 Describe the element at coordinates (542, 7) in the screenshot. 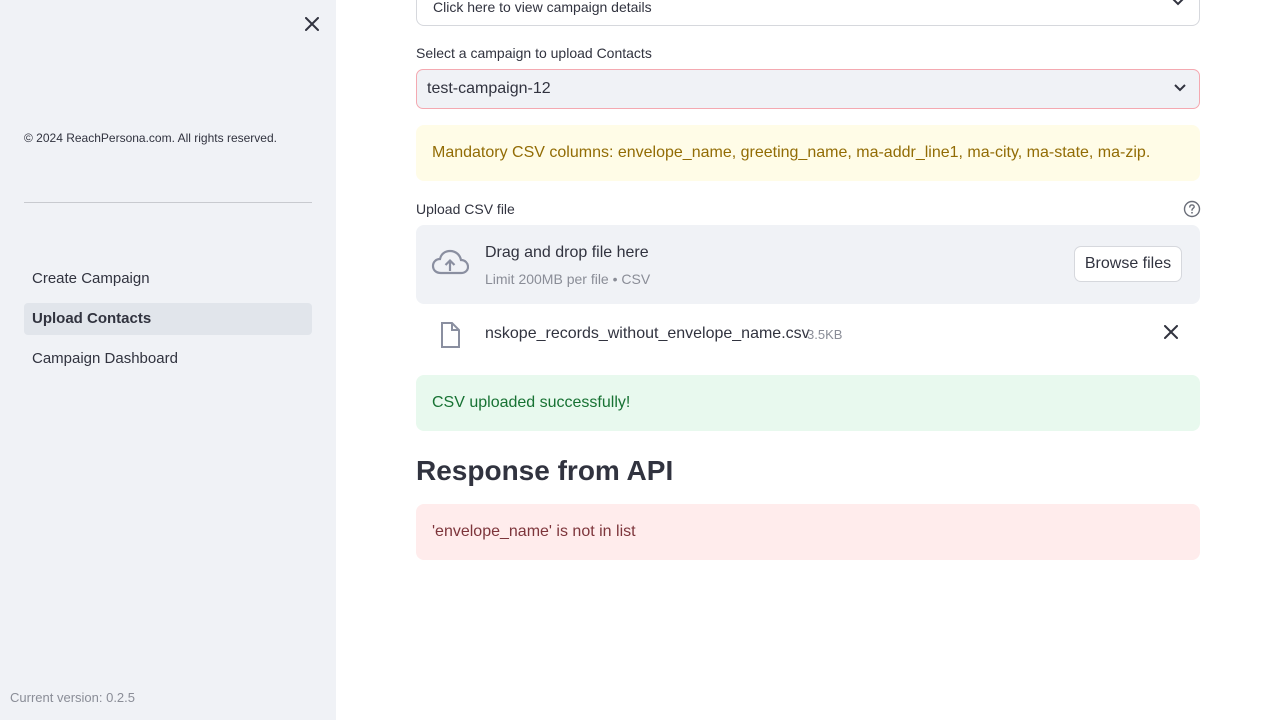

I see `expander-label: Click here to view campaign details` at that location.